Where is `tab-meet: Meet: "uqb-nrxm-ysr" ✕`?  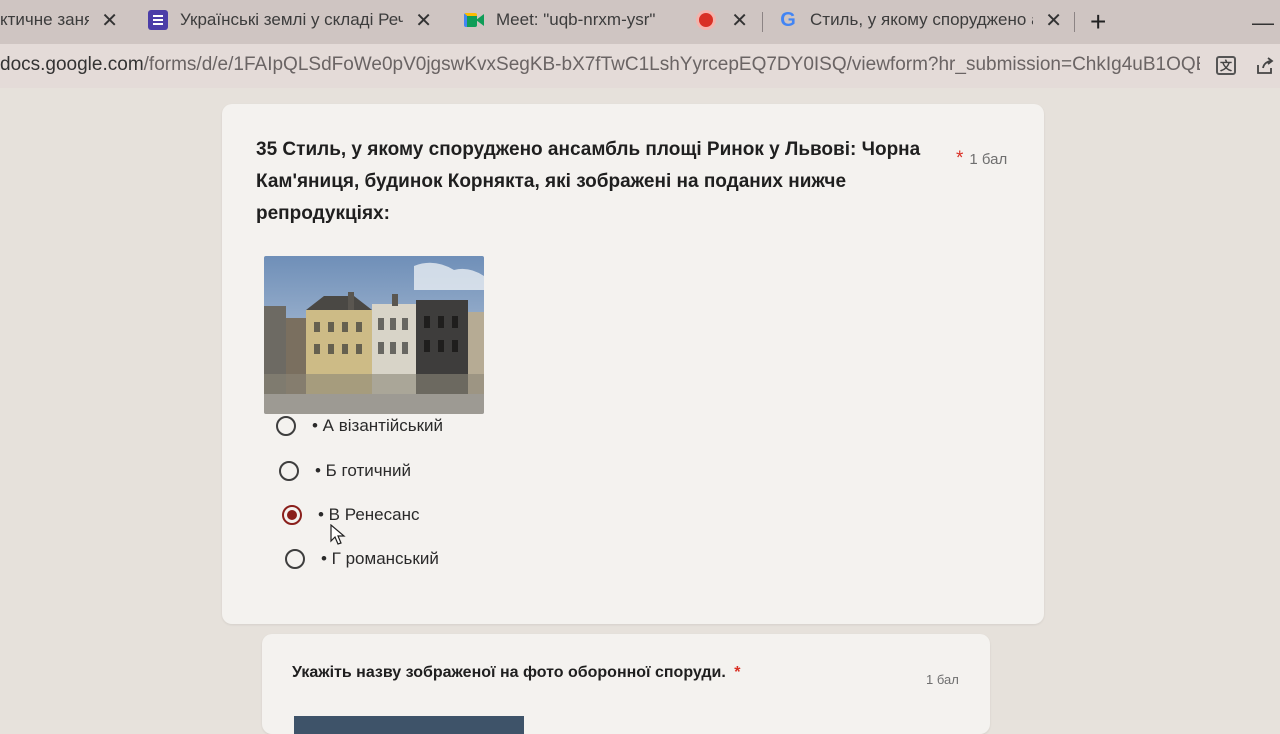
tab-meet: Meet: "uqb-nrxm-ysr" ✕ is located at coordinates (605, 20).